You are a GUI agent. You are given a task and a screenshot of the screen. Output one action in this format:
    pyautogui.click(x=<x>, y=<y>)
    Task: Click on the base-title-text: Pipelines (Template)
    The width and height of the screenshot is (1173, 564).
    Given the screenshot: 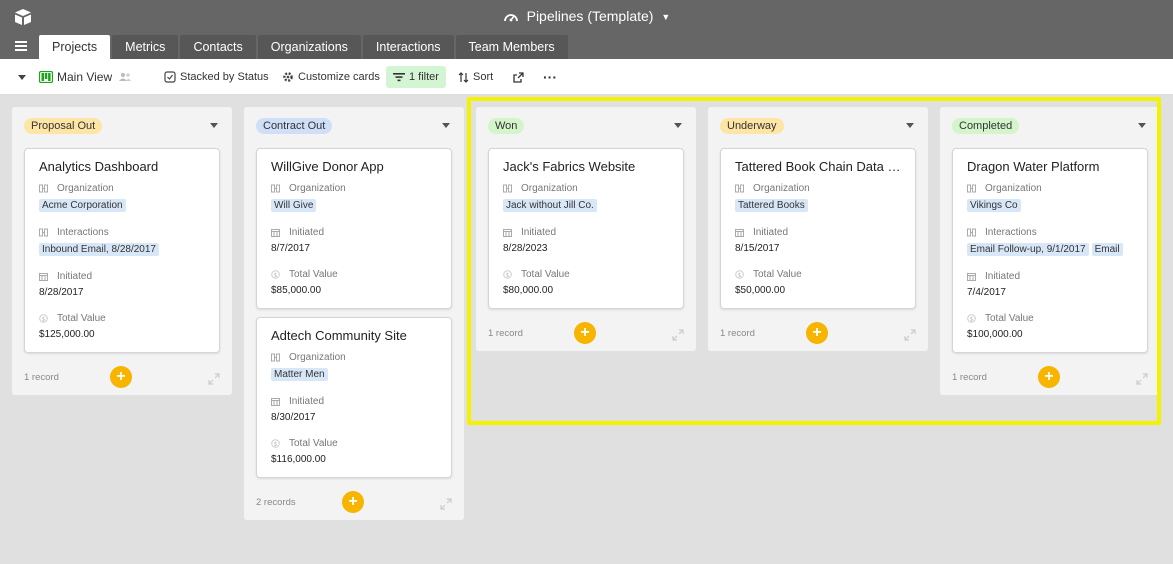 What is the action you would take?
    pyautogui.click(x=590, y=16)
    